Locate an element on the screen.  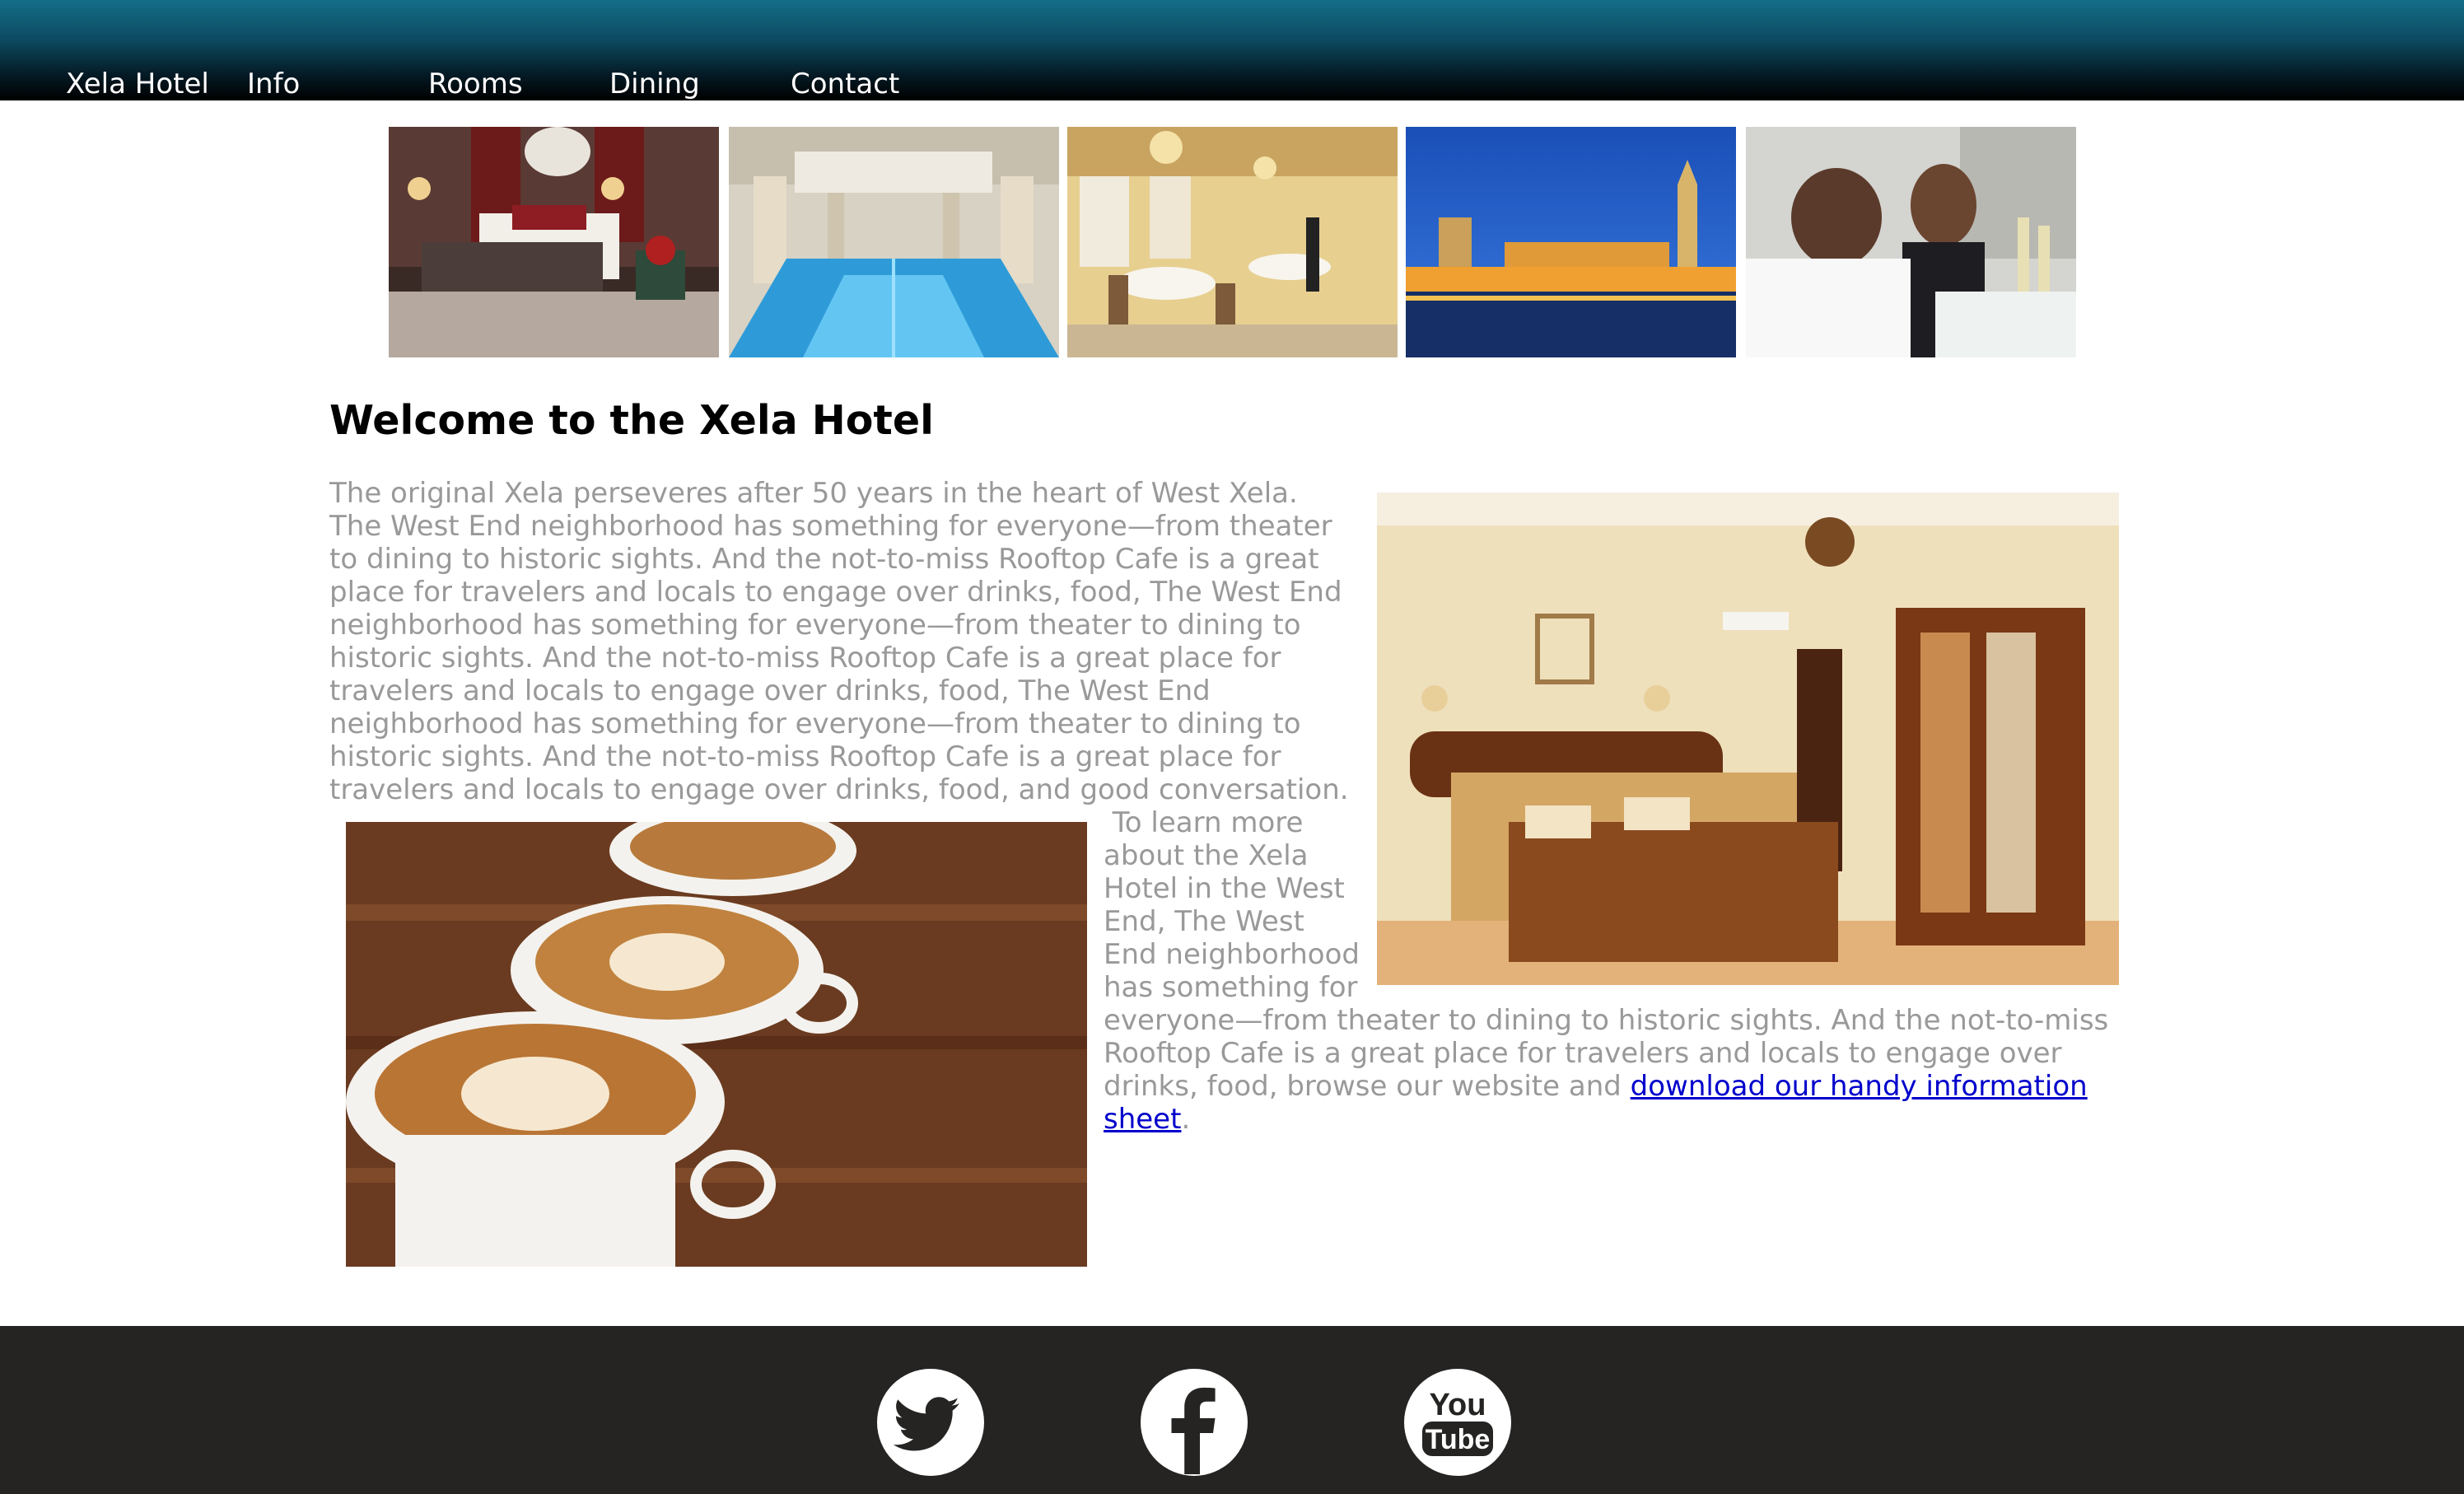
dining-room-photo is located at coordinates (1232, 242).